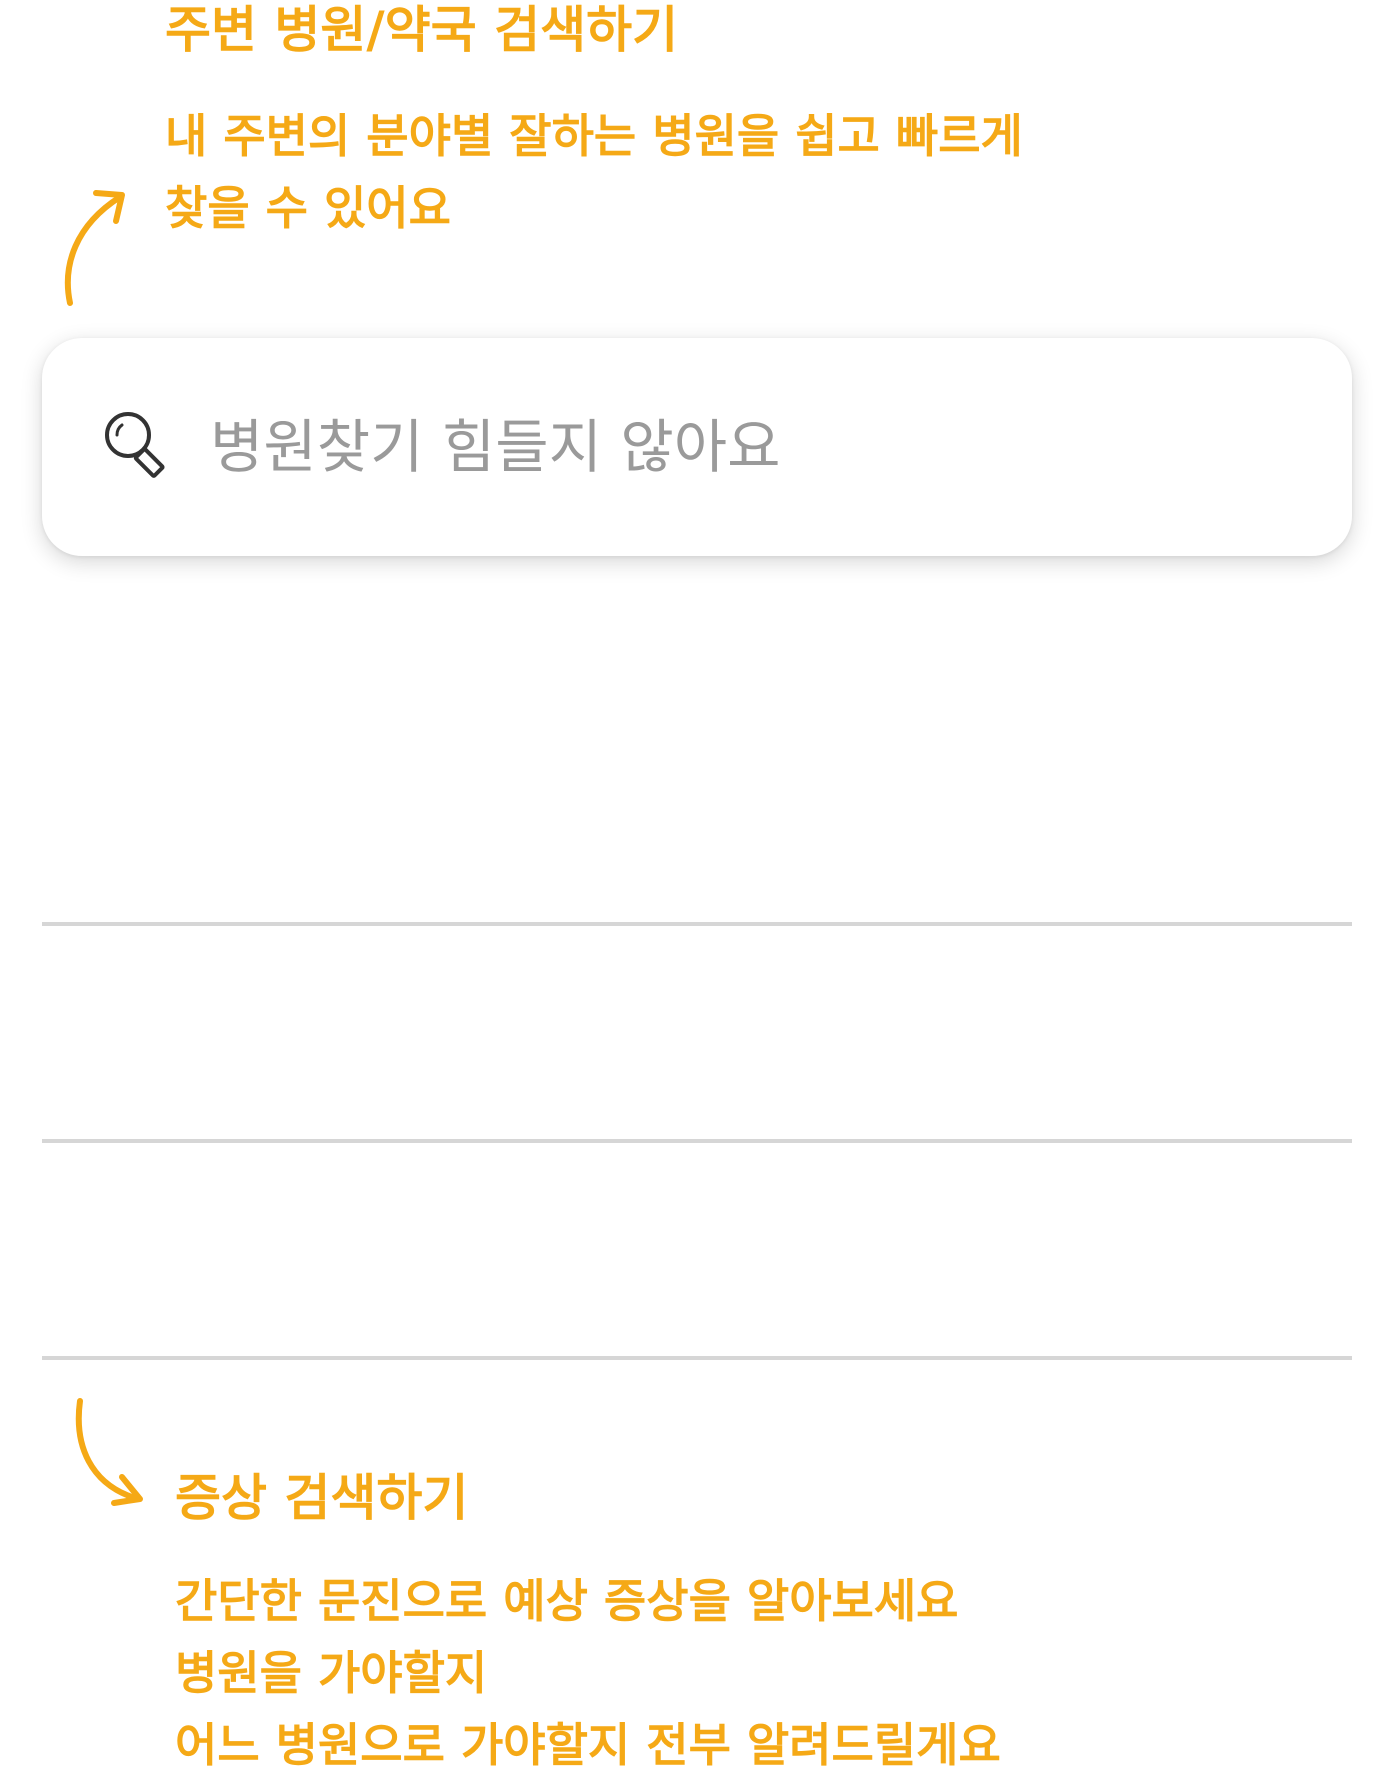 Image resolution: width=1396 pixels, height=1782 pixels. What do you see at coordinates (94, 248) in the screenshot?
I see `curved-arrow-up-icon` at bounding box center [94, 248].